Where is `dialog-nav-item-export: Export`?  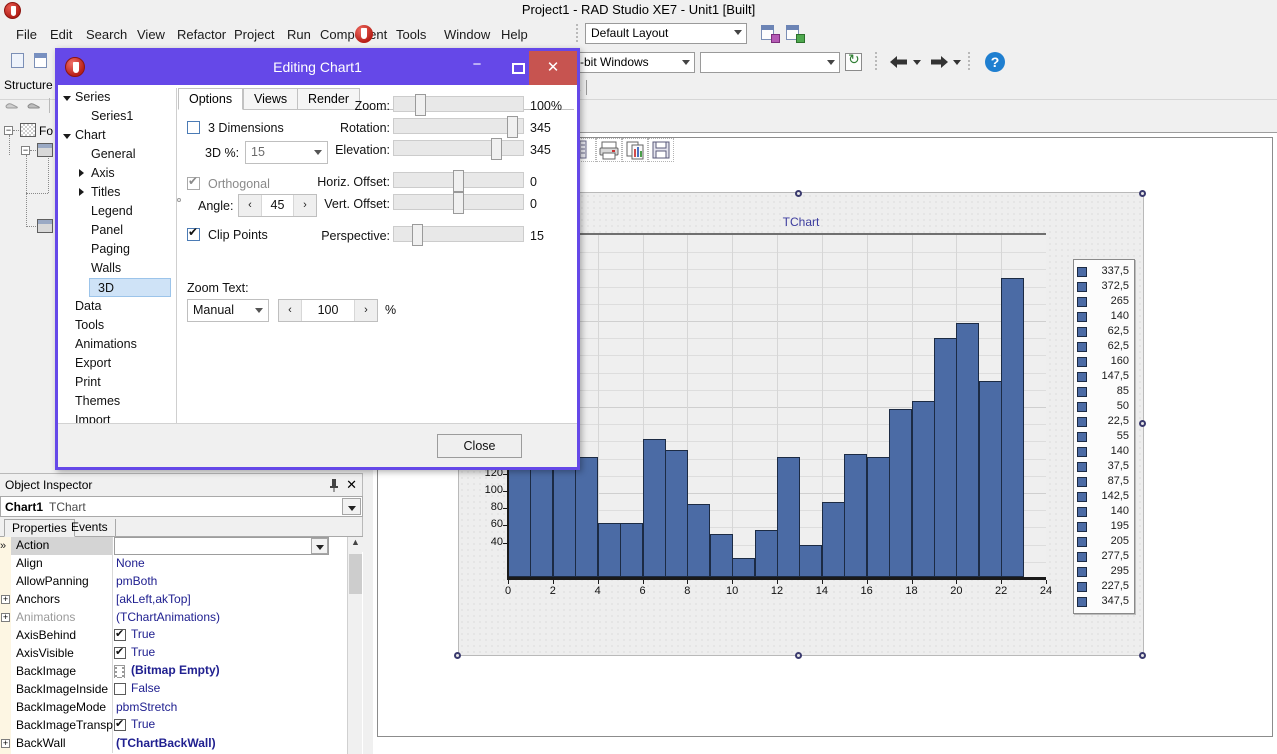
dialog-nav-item-export: Export is located at coordinates (118, 363).